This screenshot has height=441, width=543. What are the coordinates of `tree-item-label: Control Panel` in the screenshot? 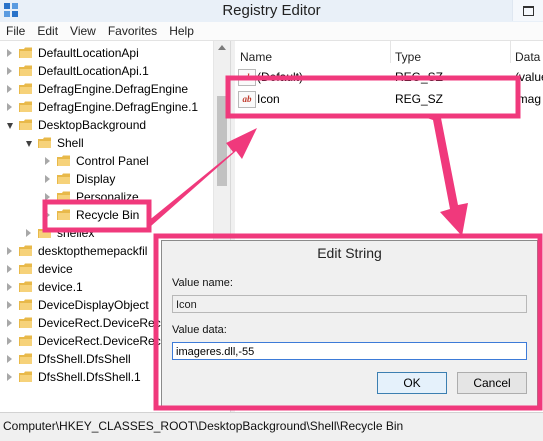 It's located at (112, 161).